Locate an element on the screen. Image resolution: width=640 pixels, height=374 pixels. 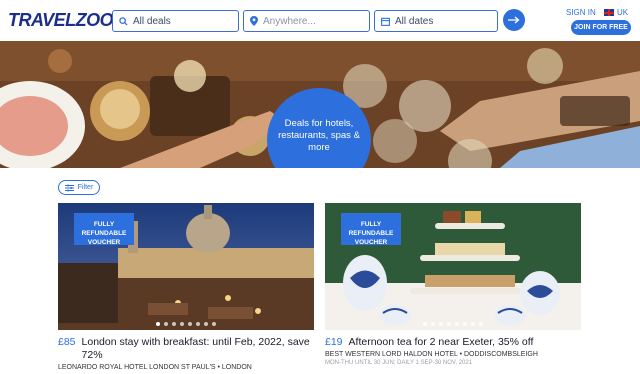
travelzoo-logo: TRAVELZOO is located at coordinates (61, 20).